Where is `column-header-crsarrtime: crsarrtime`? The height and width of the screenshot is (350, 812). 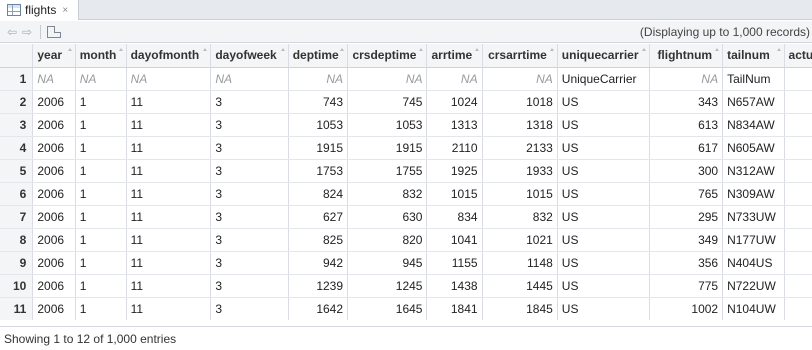 column-header-crsarrtime: crsarrtime is located at coordinates (520, 56).